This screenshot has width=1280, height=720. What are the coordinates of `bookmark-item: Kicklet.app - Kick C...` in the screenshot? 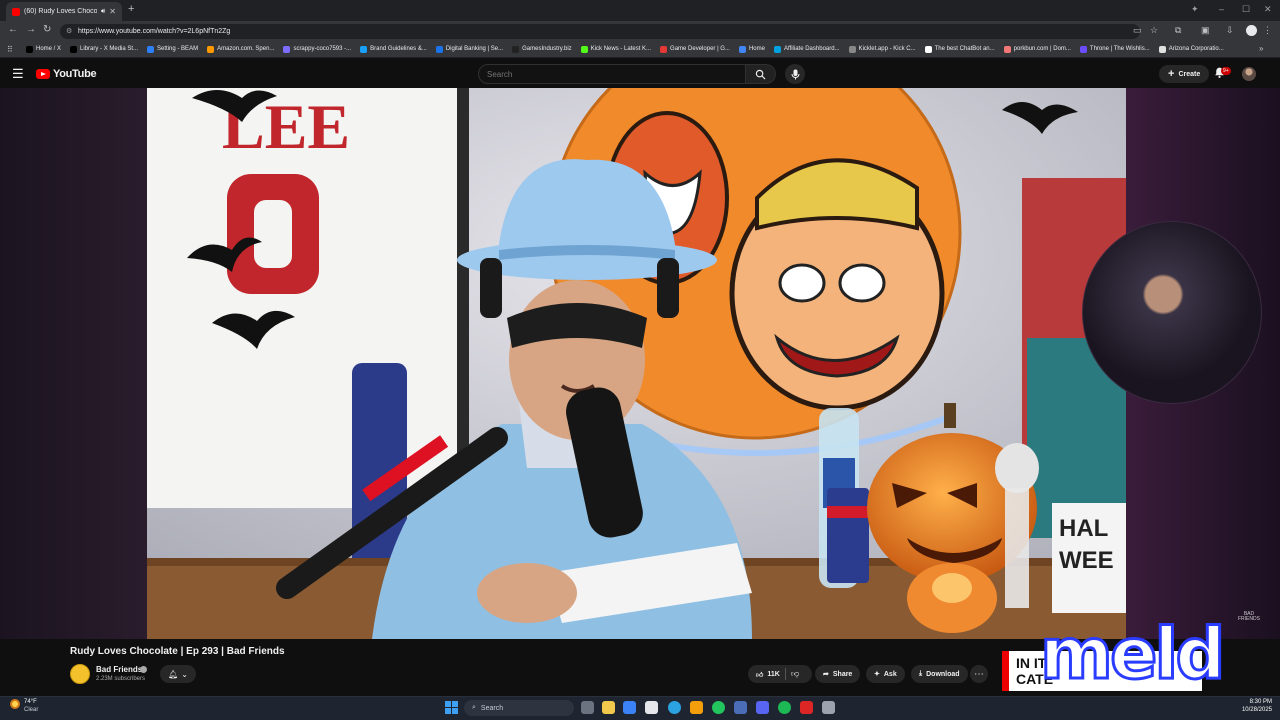 It's located at (882, 49).